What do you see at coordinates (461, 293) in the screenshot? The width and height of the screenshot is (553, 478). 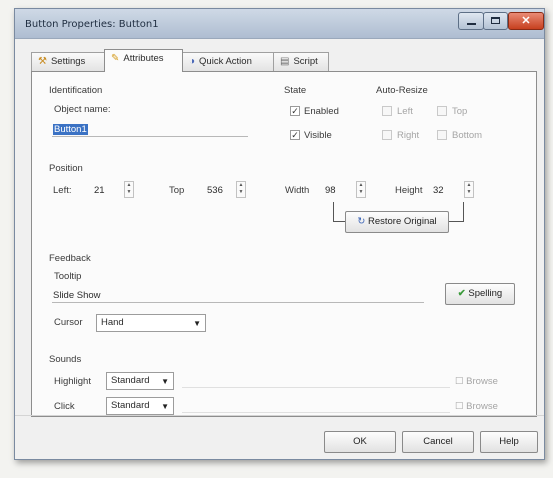 I see `spelling-check-icon: ✔` at bounding box center [461, 293].